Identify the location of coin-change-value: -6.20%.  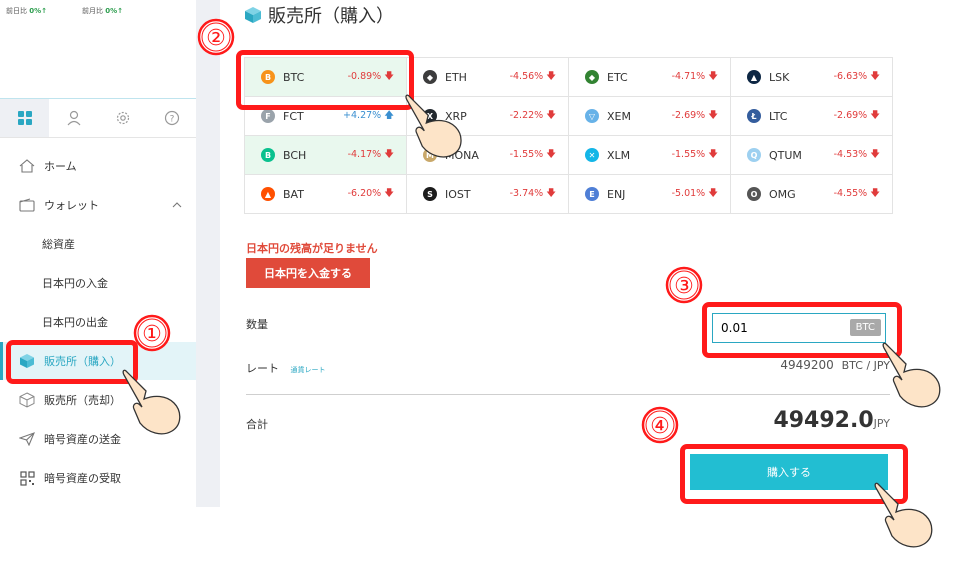
(364, 193).